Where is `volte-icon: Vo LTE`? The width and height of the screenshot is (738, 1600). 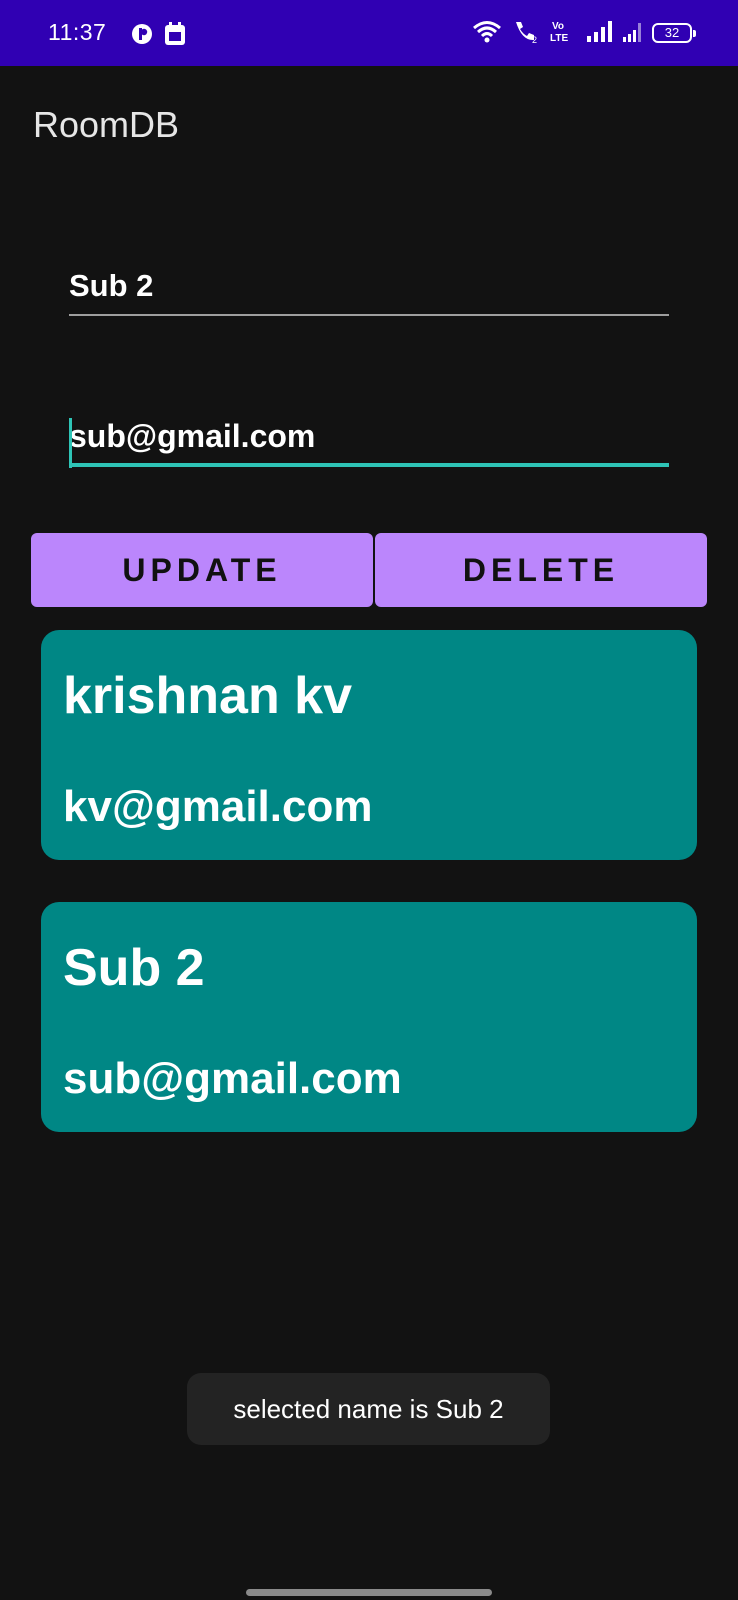 volte-icon: Vo LTE is located at coordinates (563, 33).